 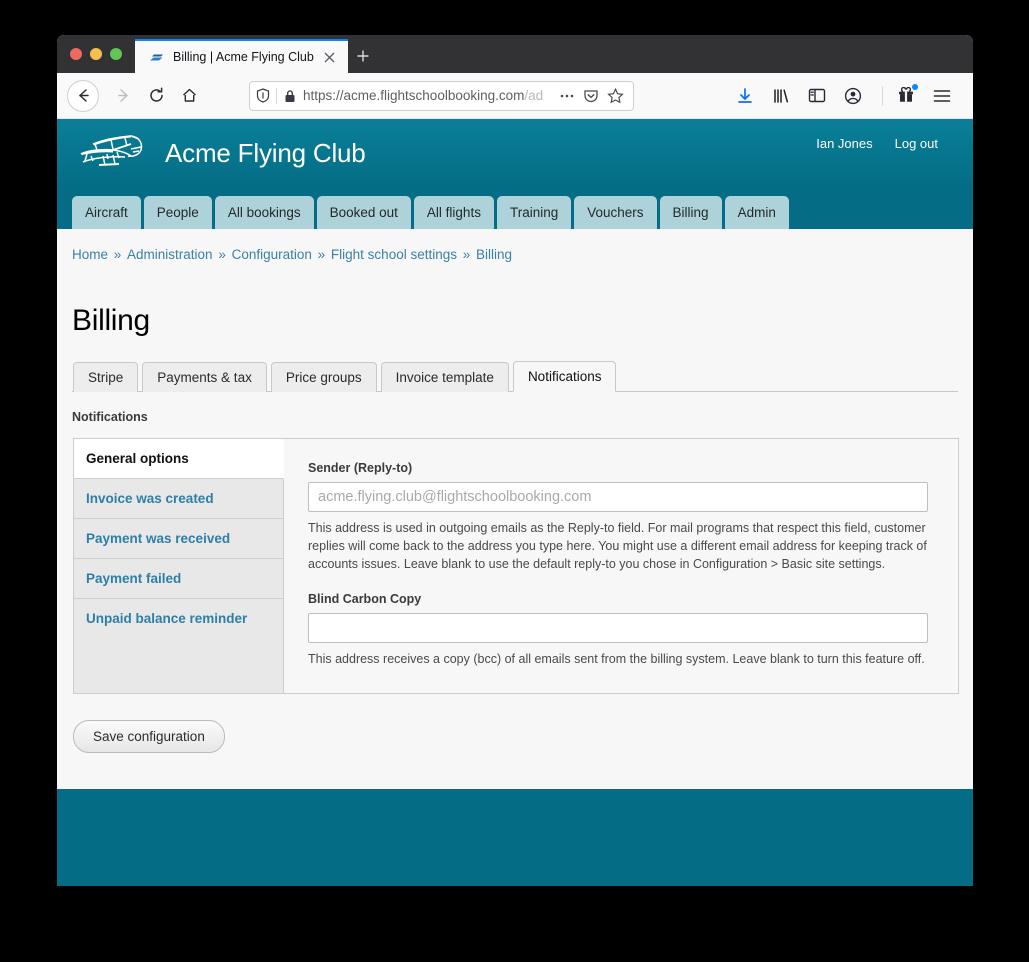 What do you see at coordinates (618, 497) in the screenshot?
I see `sender-input` at bounding box center [618, 497].